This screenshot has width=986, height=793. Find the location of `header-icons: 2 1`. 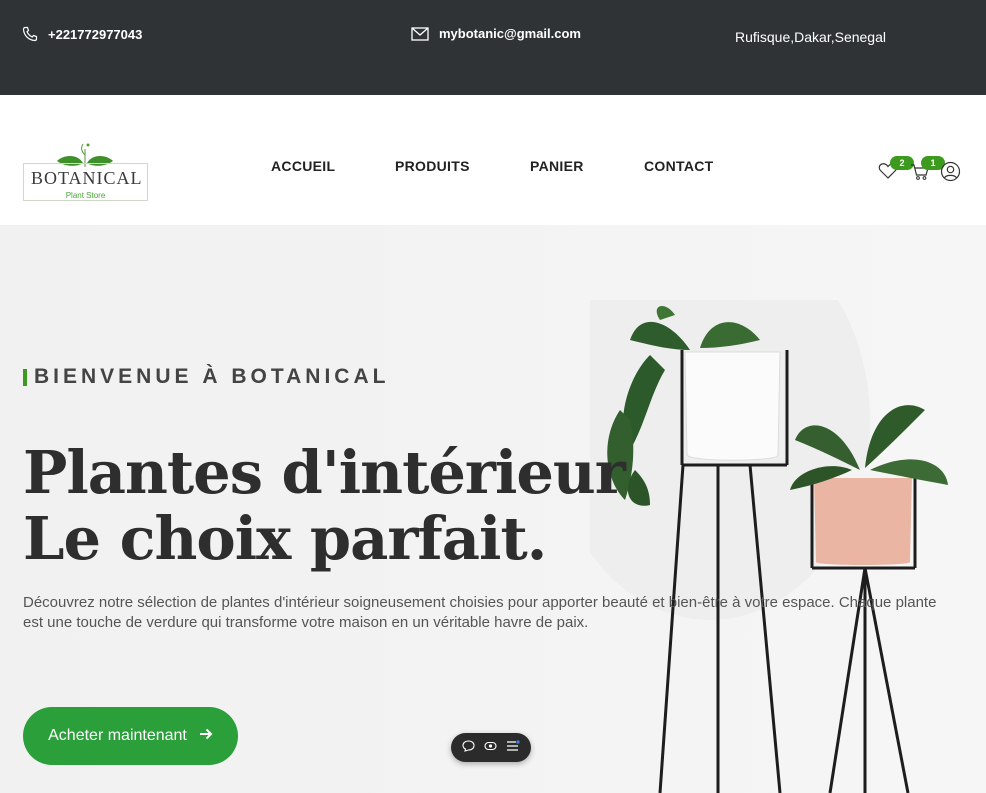

header-icons: 2 1 is located at coordinates (920, 171).